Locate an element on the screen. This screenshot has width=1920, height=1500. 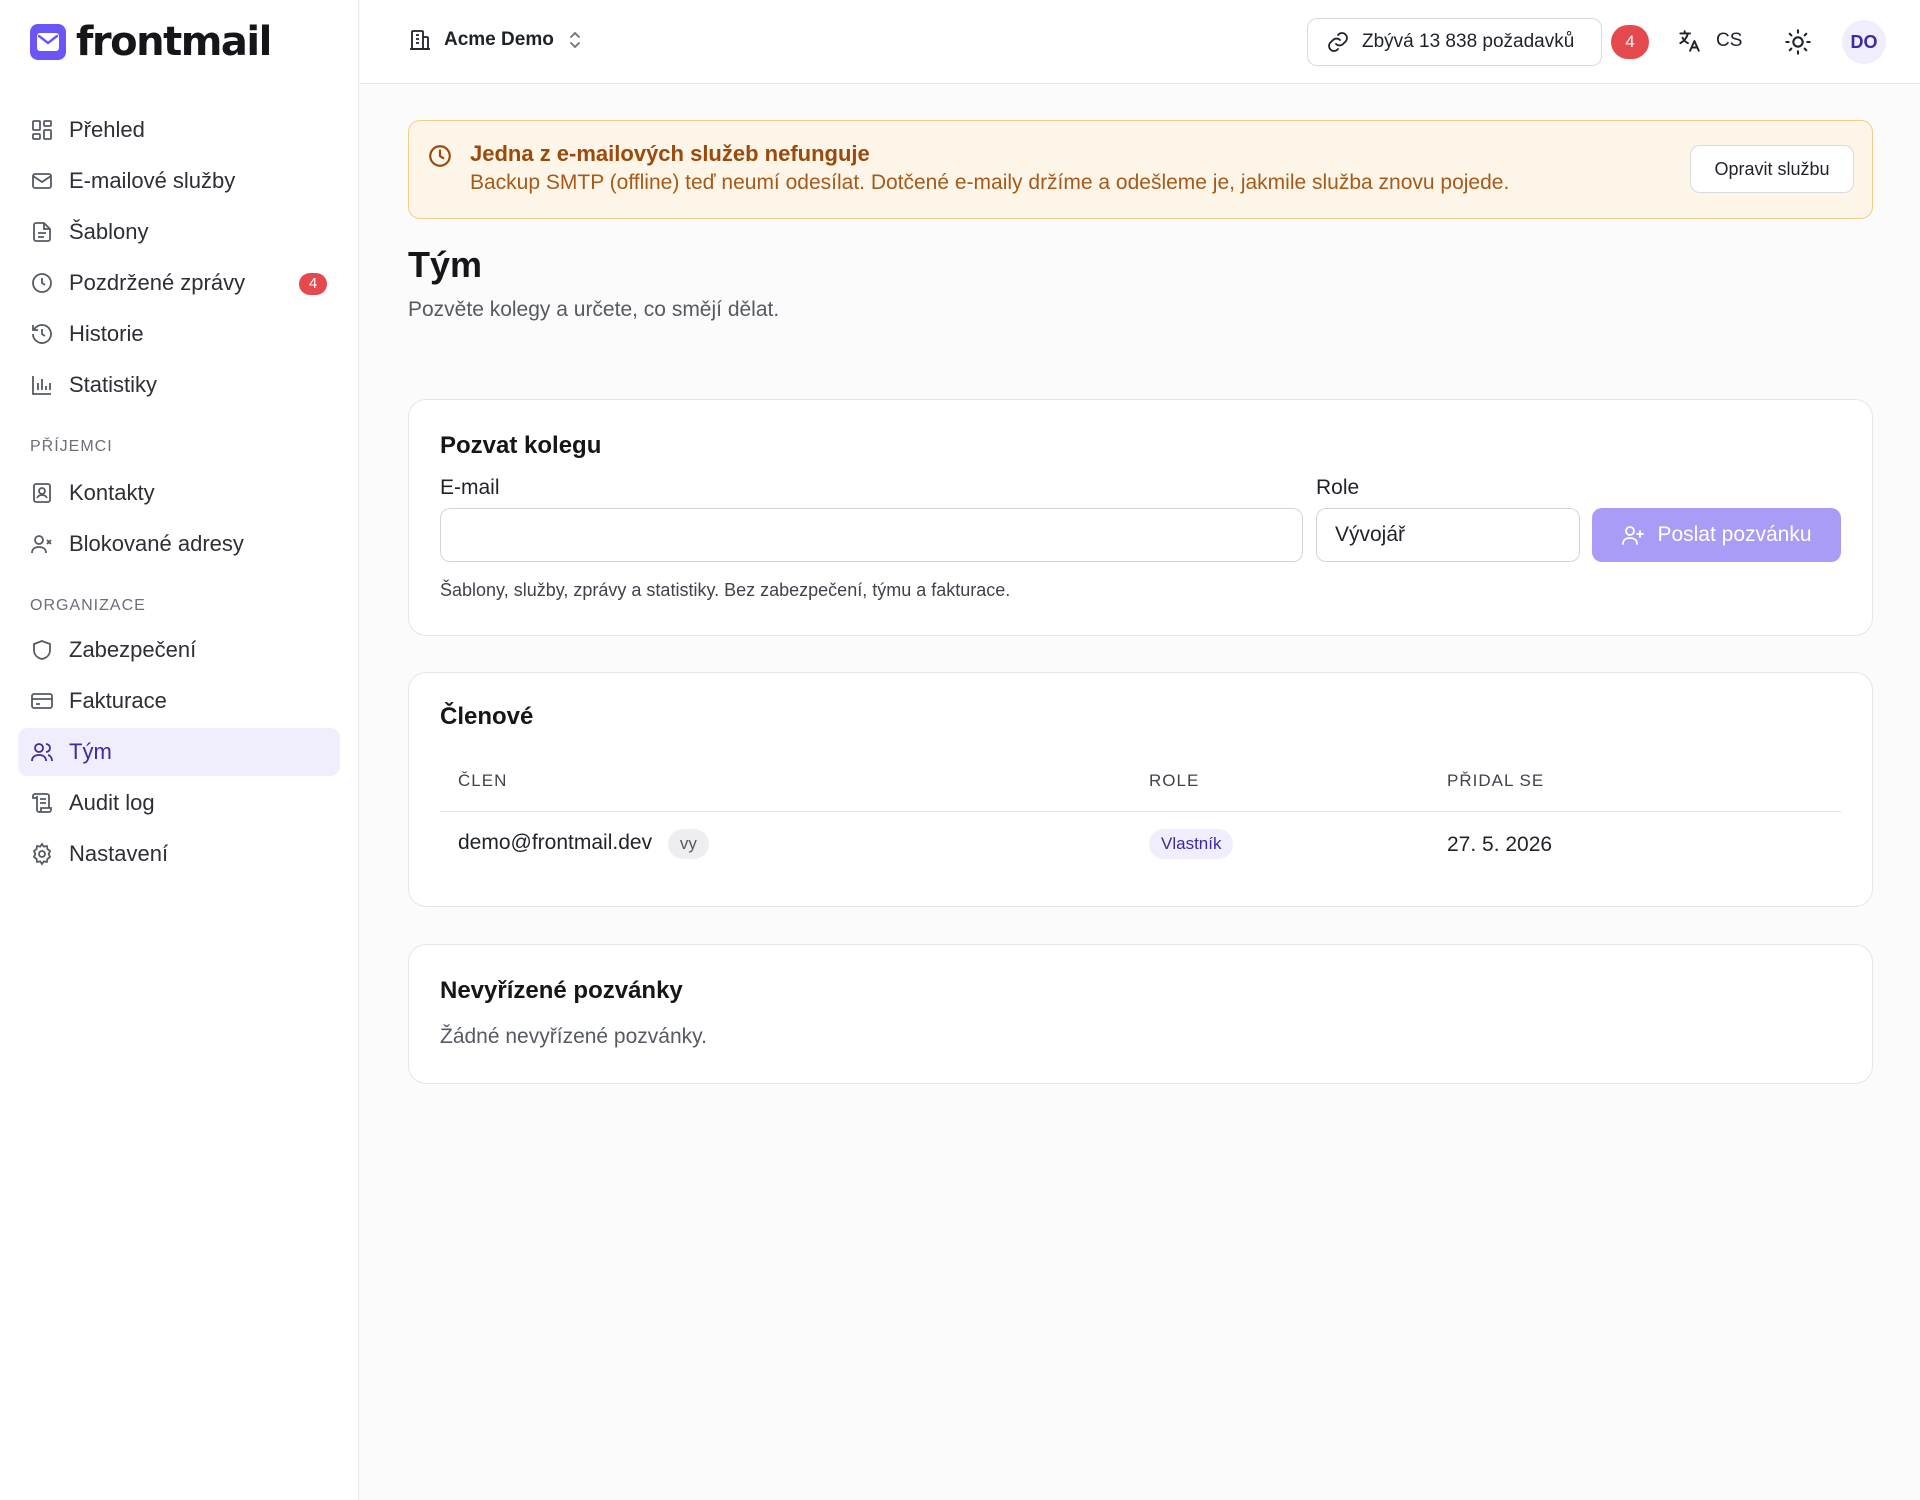
member-role-cell: Vlastník is located at coordinates (1191, 844).